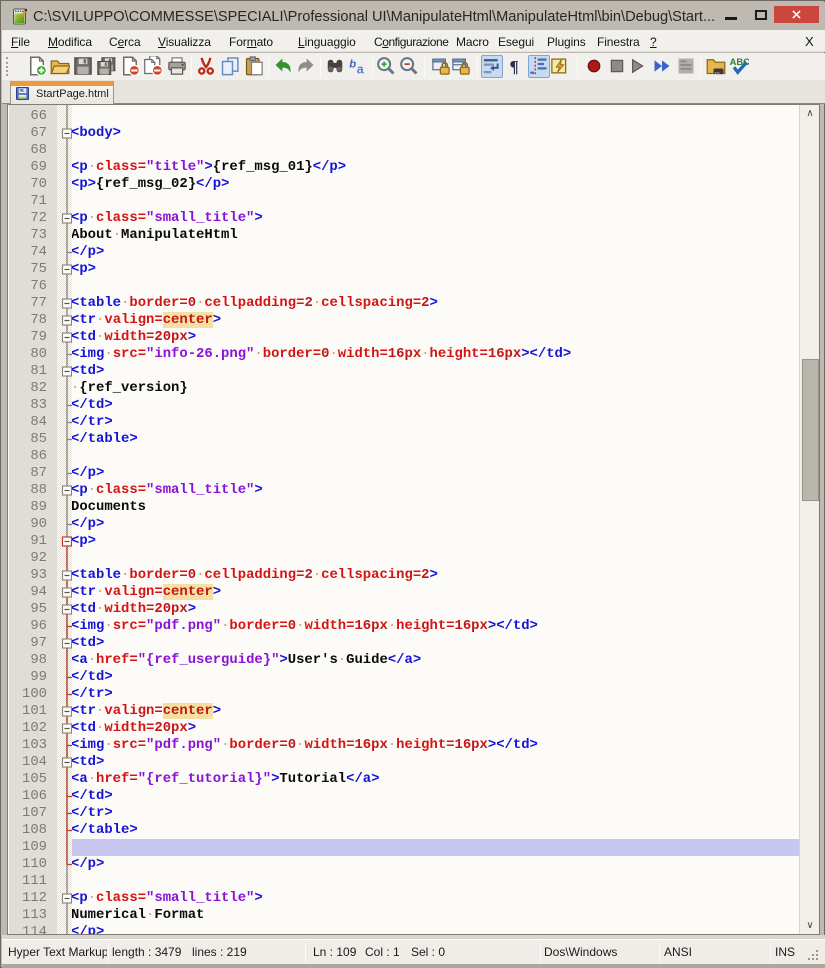 This screenshot has width=825, height=968. Describe the element at coordinates (361, 70) in the screenshot. I see `svg-text: a` at that location.